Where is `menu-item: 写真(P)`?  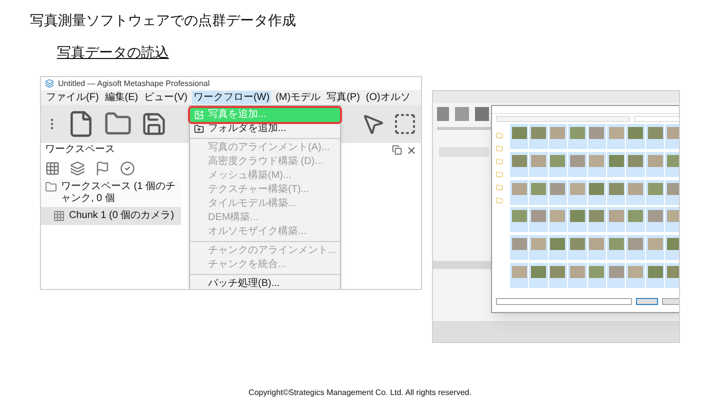 menu-item: 写真(P) is located at coordinates (343, 97).